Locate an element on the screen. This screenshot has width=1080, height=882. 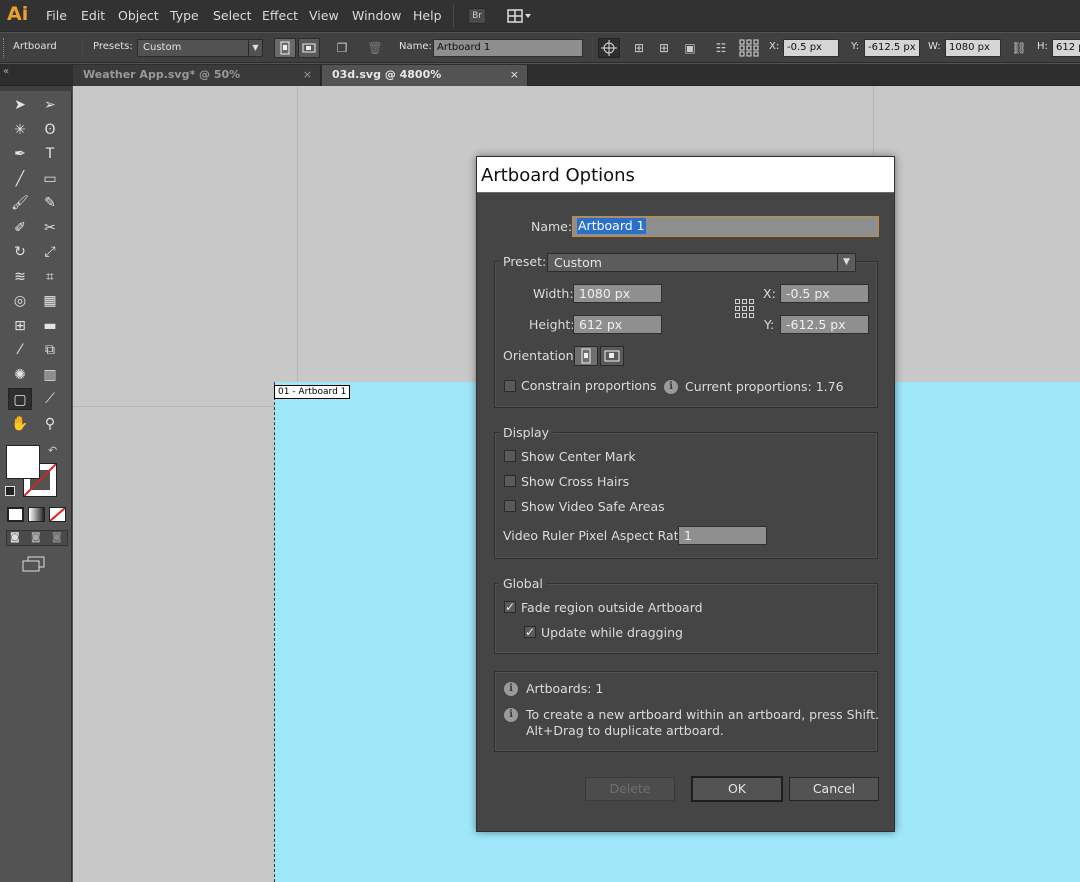
cancel-button: Cancel is located at coordinates (834, 789).